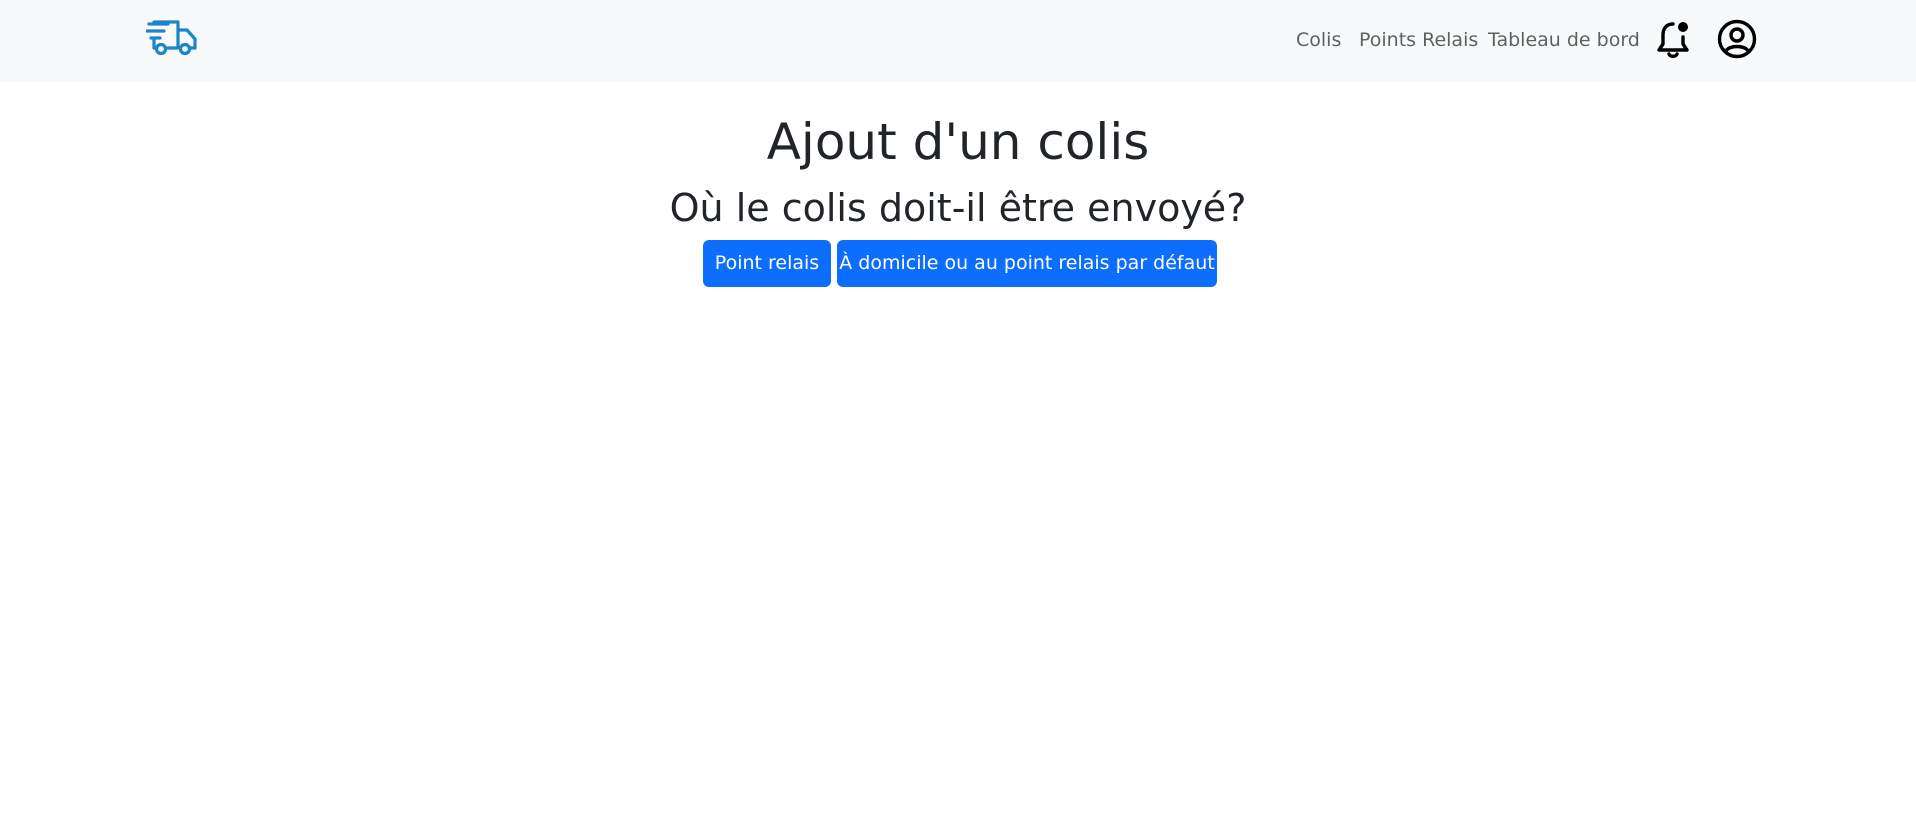 The width and height of the screenshot is (1916, 817). I want to click on nav-link-tableau-de-bord: Tableau de bord, so click(1564, 40).